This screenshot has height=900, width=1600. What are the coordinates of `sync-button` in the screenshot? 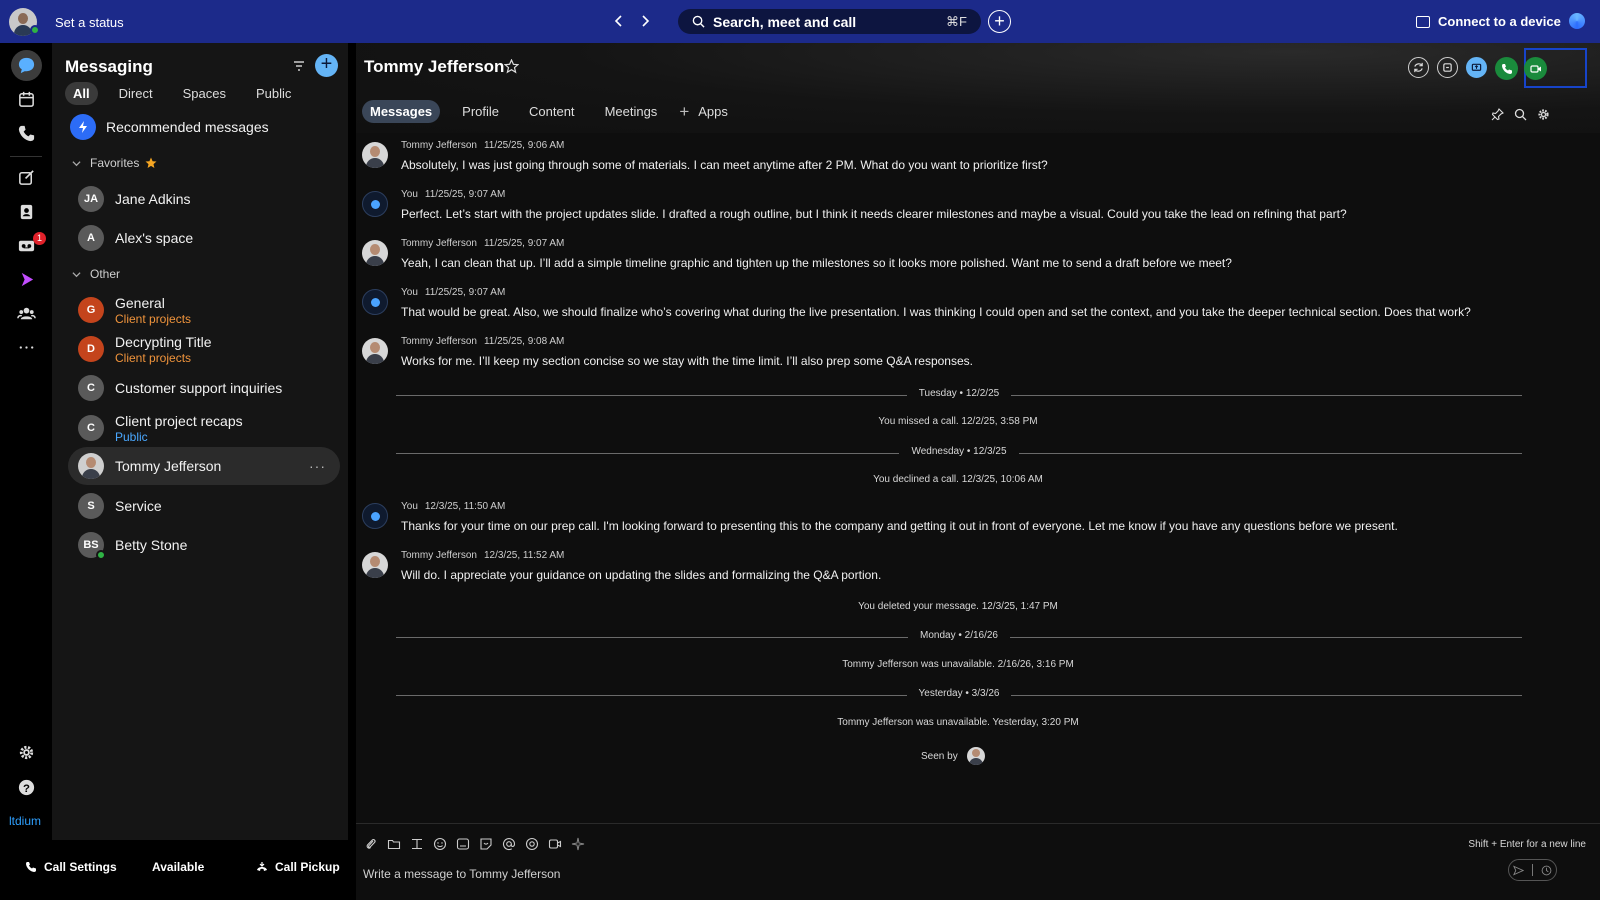 It's located at (1418, 67).